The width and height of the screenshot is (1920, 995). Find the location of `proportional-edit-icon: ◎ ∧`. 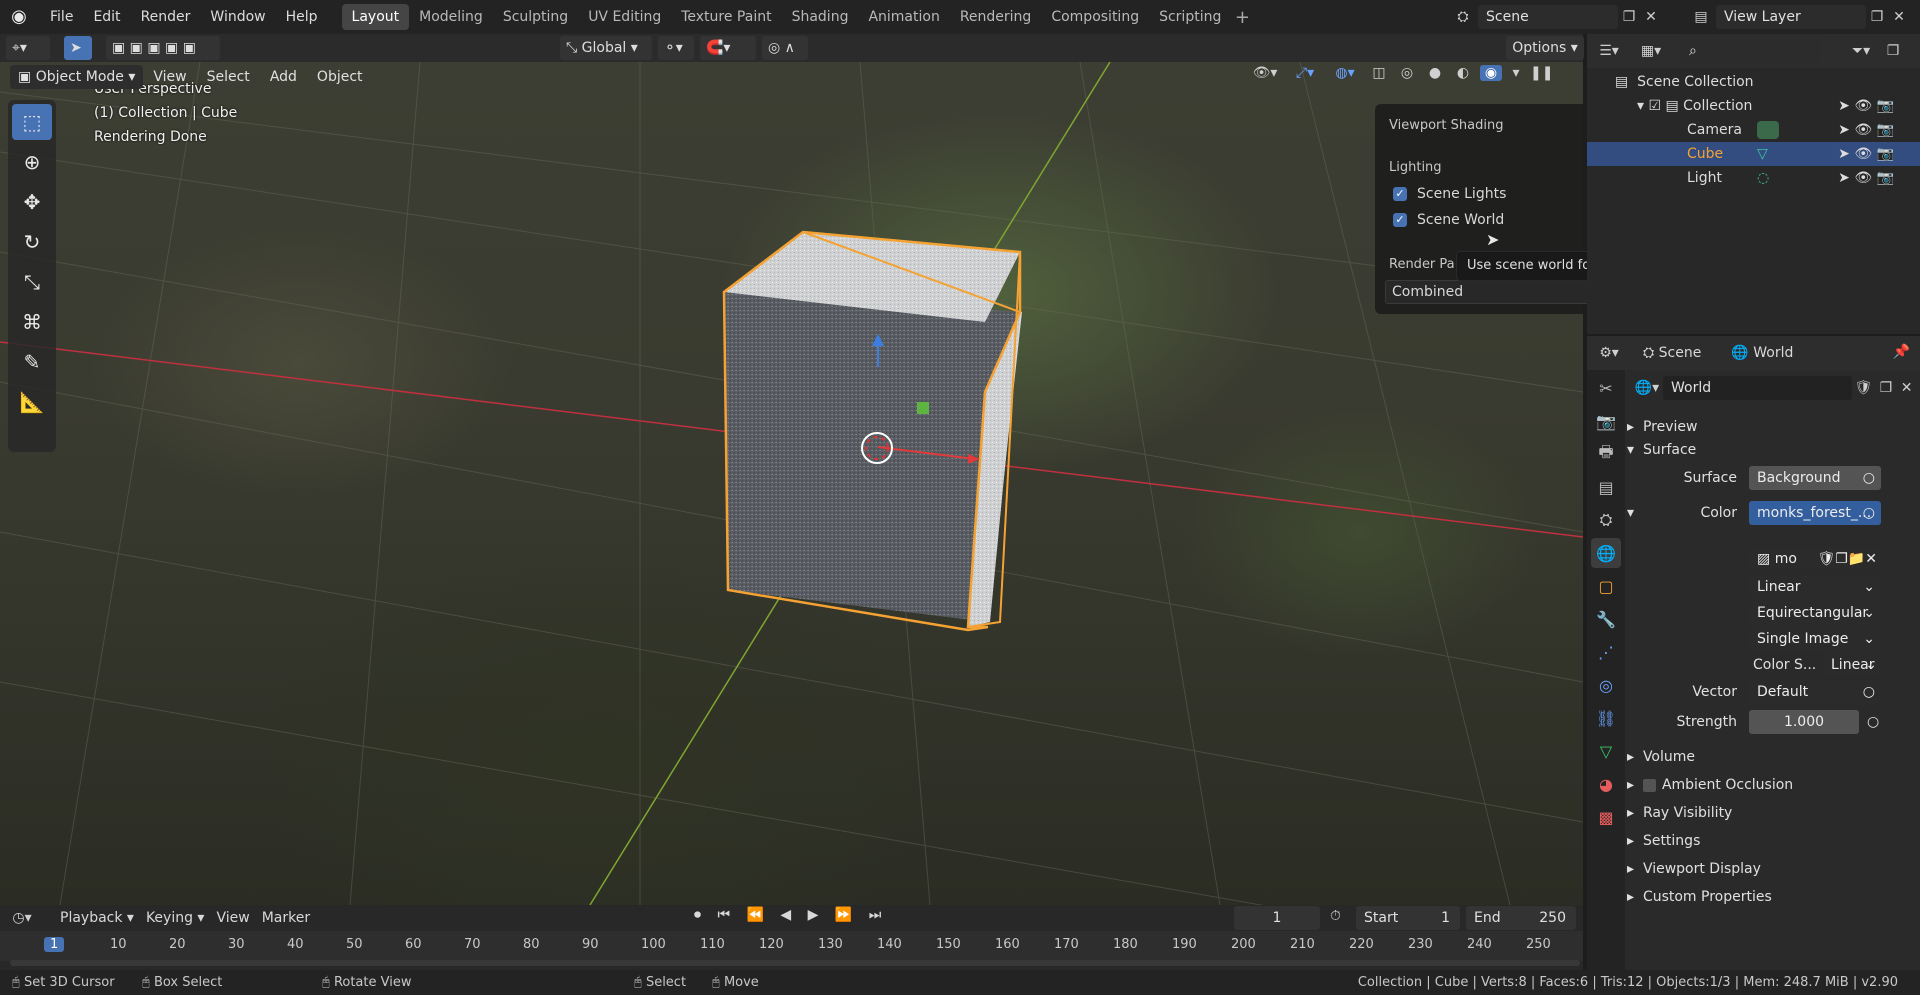

proportional-edit-icon: ◎ ∧ is located at coordinates (785, 48).